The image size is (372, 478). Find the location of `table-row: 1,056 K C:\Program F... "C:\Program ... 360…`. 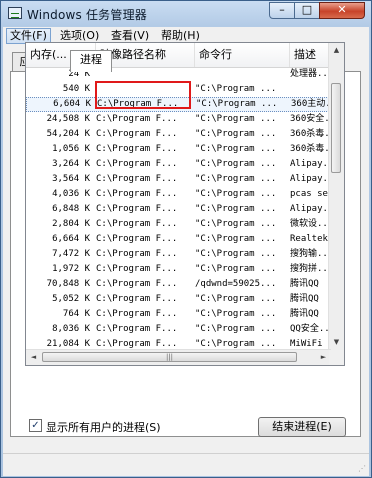

table-row: 1,056 K C:\Program F... "C:\Program ... 360… is located at coordinates (178, 149).